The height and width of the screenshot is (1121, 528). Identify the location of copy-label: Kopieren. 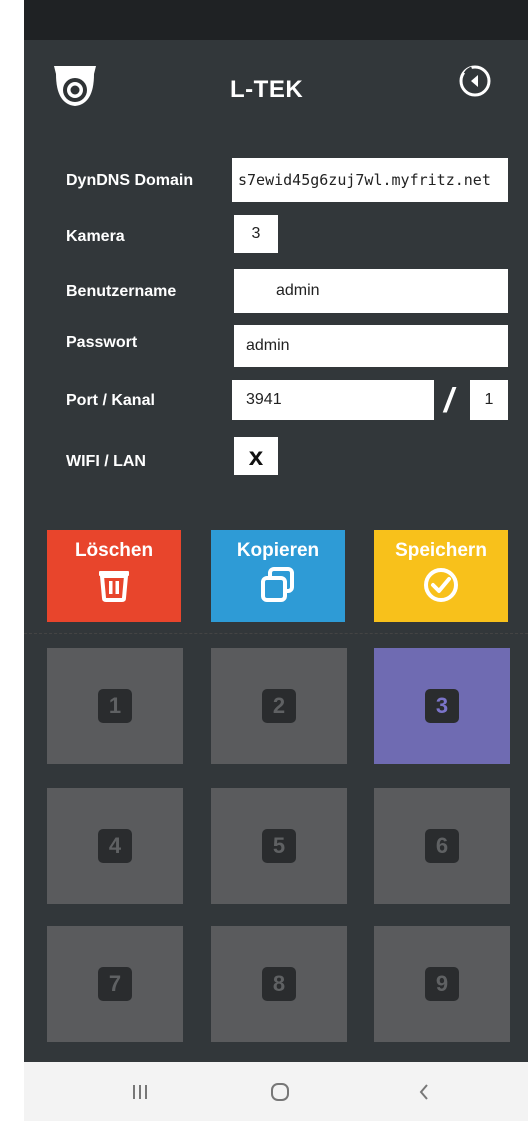
(278, 550).